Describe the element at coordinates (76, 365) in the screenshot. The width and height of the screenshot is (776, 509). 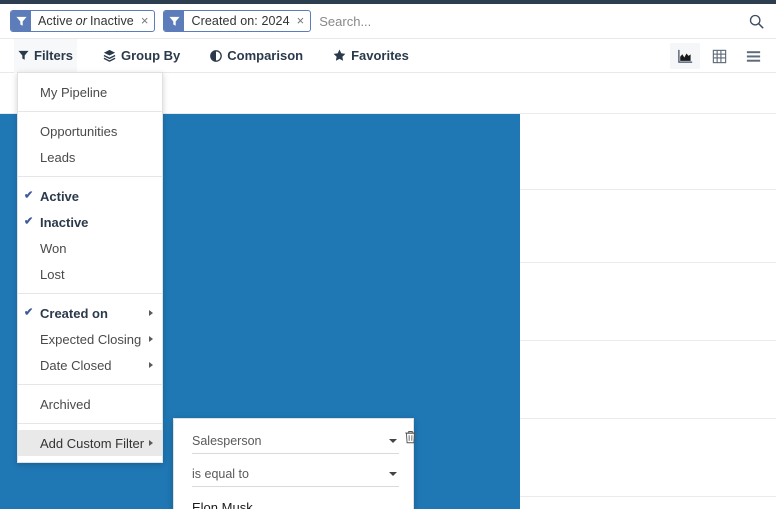
I see `filter-item-label: Date Closed` at that location.